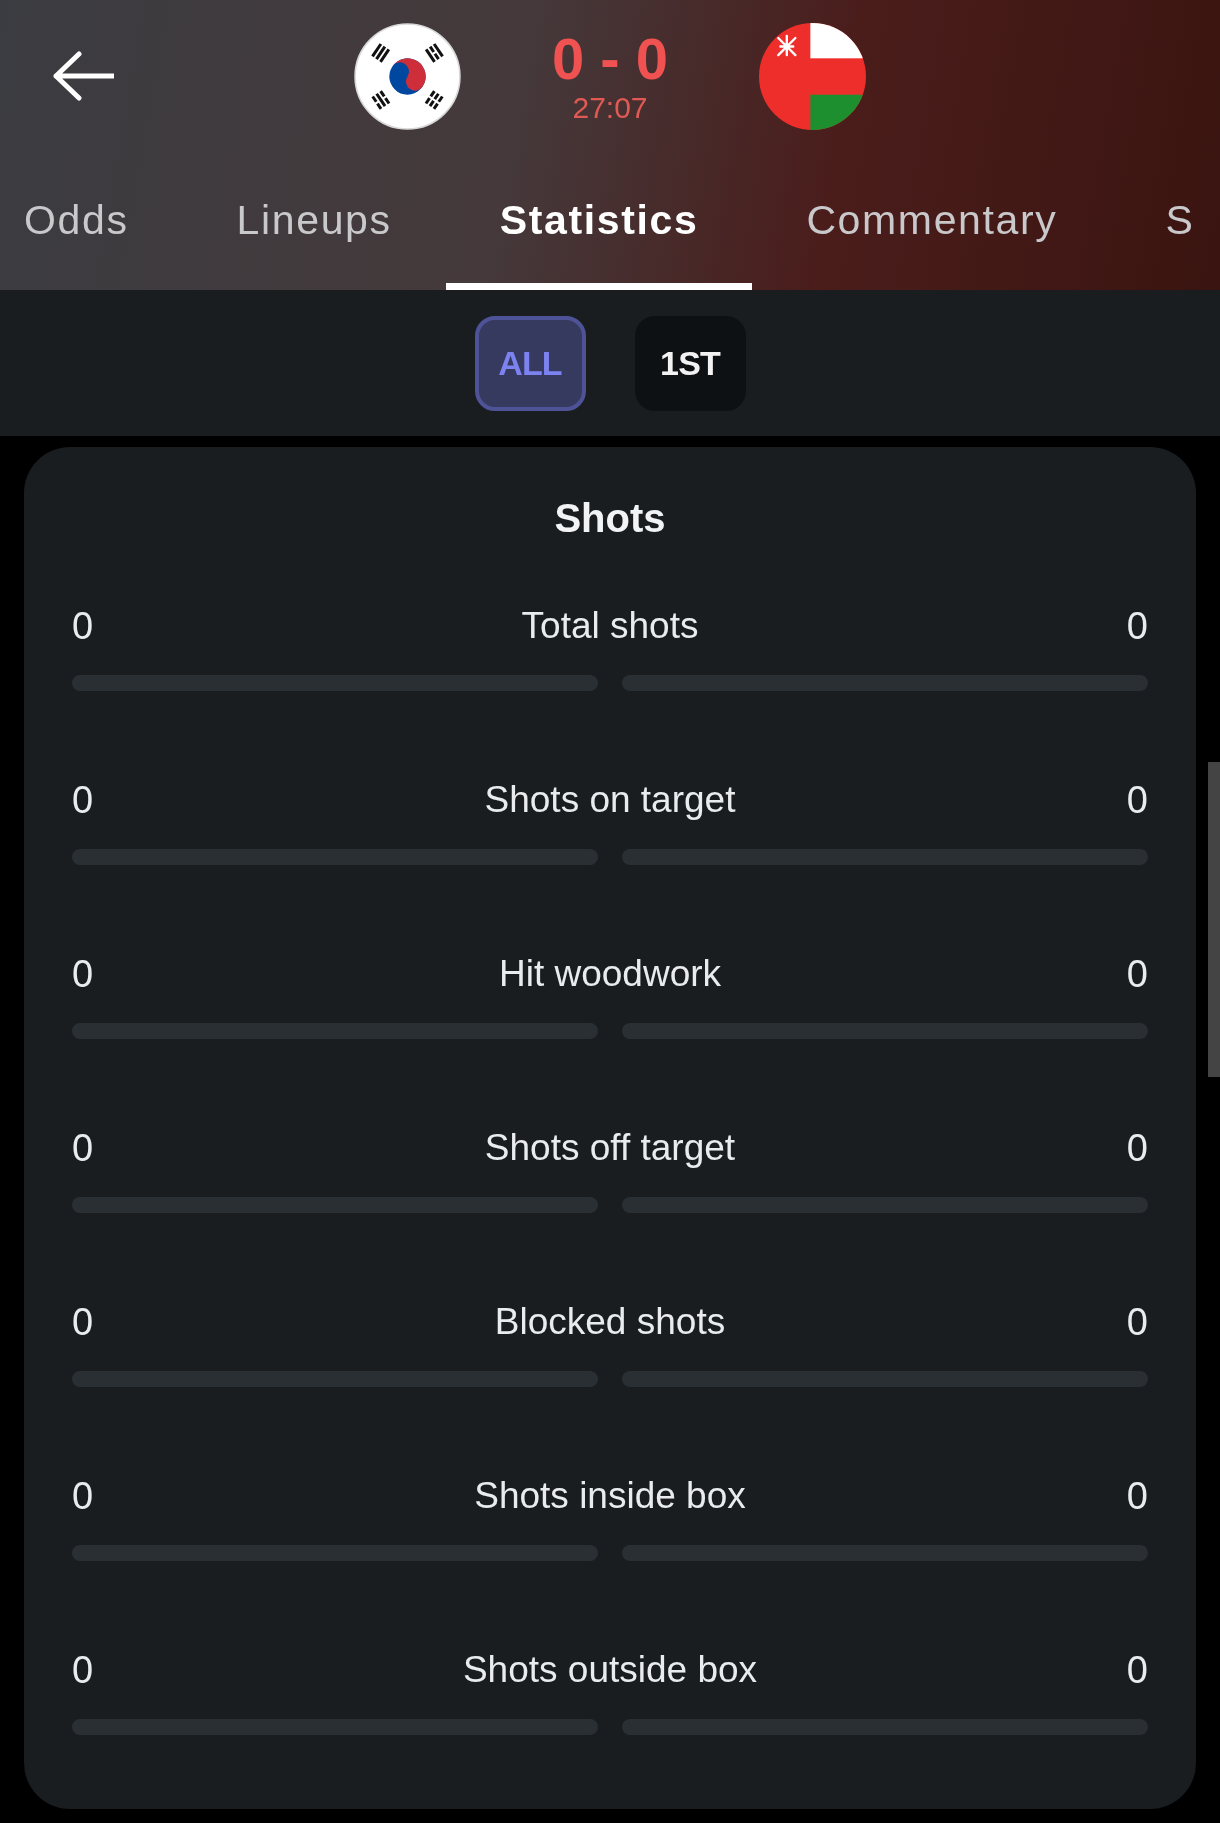  Describe the element at coordinates (610, 108) in the screenshot. I see `match-clock: 27:07` at that location.